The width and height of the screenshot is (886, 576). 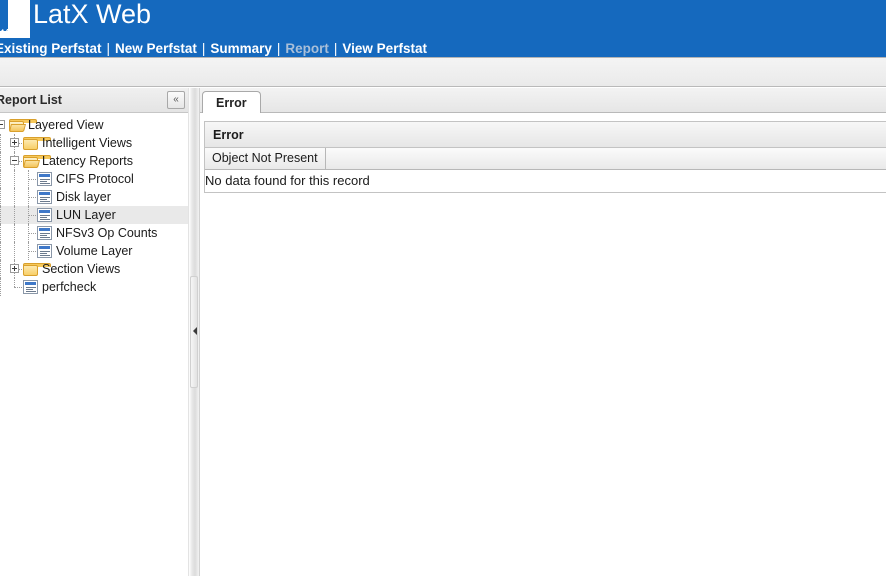 What do you see at coordinates (86, 215) in the screenshot?
I see `tree-item-label: LUN Layer` at bounding box center [86, 215].